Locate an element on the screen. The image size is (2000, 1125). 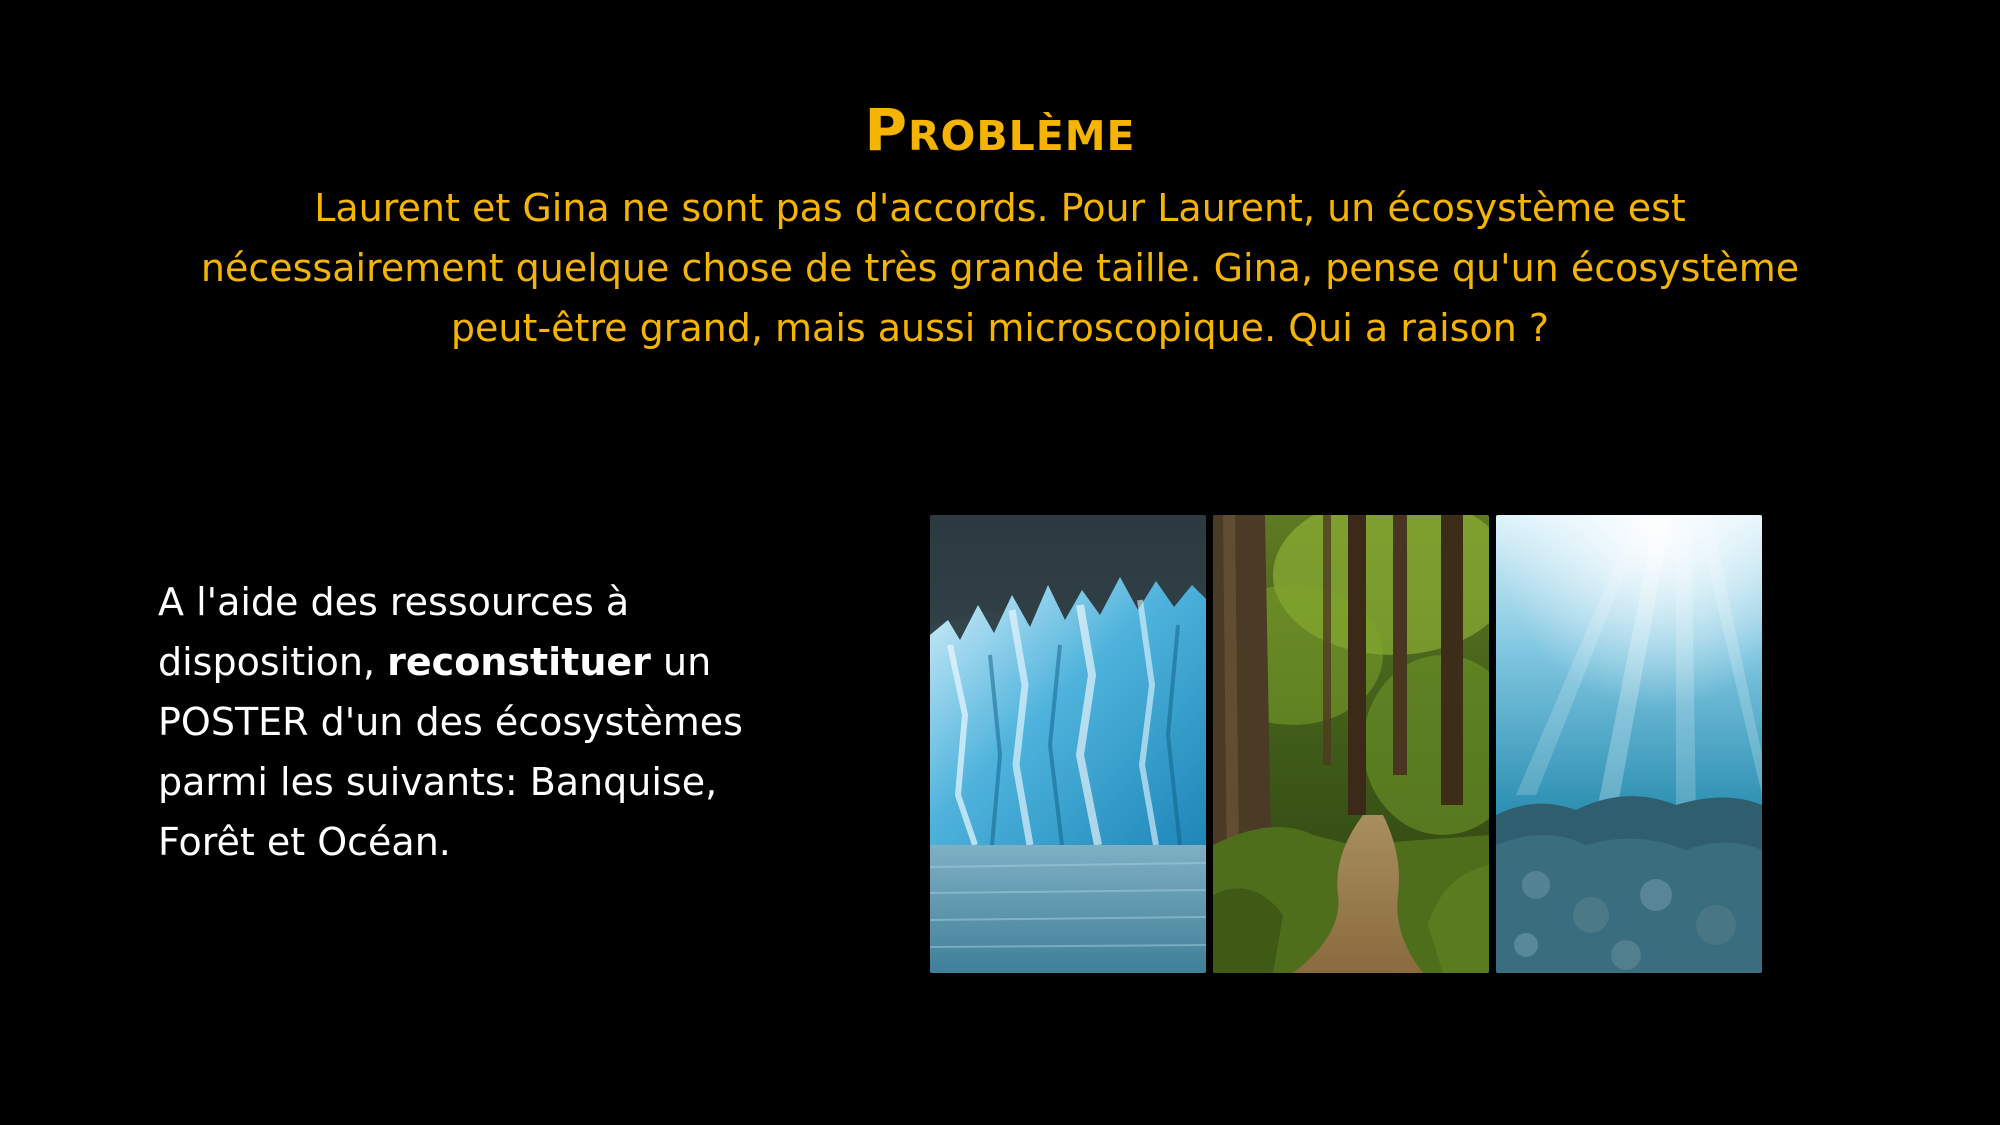
glacier-image is located at coordinates (1068, 744).